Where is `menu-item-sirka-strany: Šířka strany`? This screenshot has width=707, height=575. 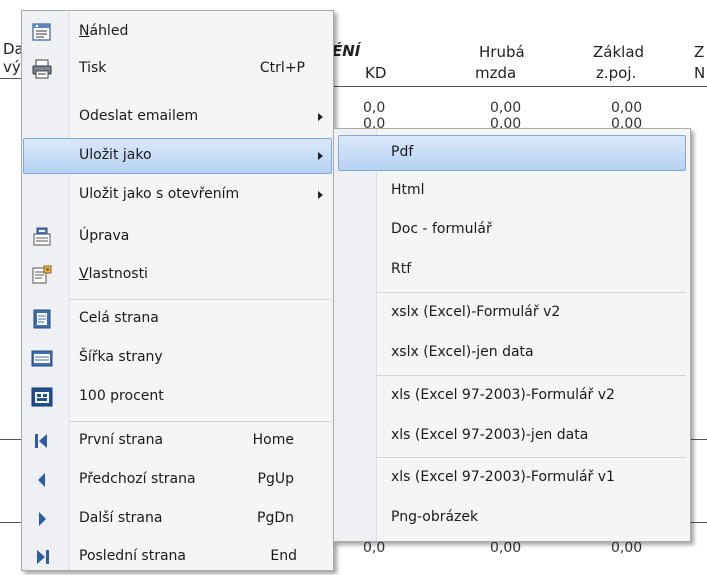
menu-item-sirka-strany: Šířka strany is located at coordinates (177, 358).